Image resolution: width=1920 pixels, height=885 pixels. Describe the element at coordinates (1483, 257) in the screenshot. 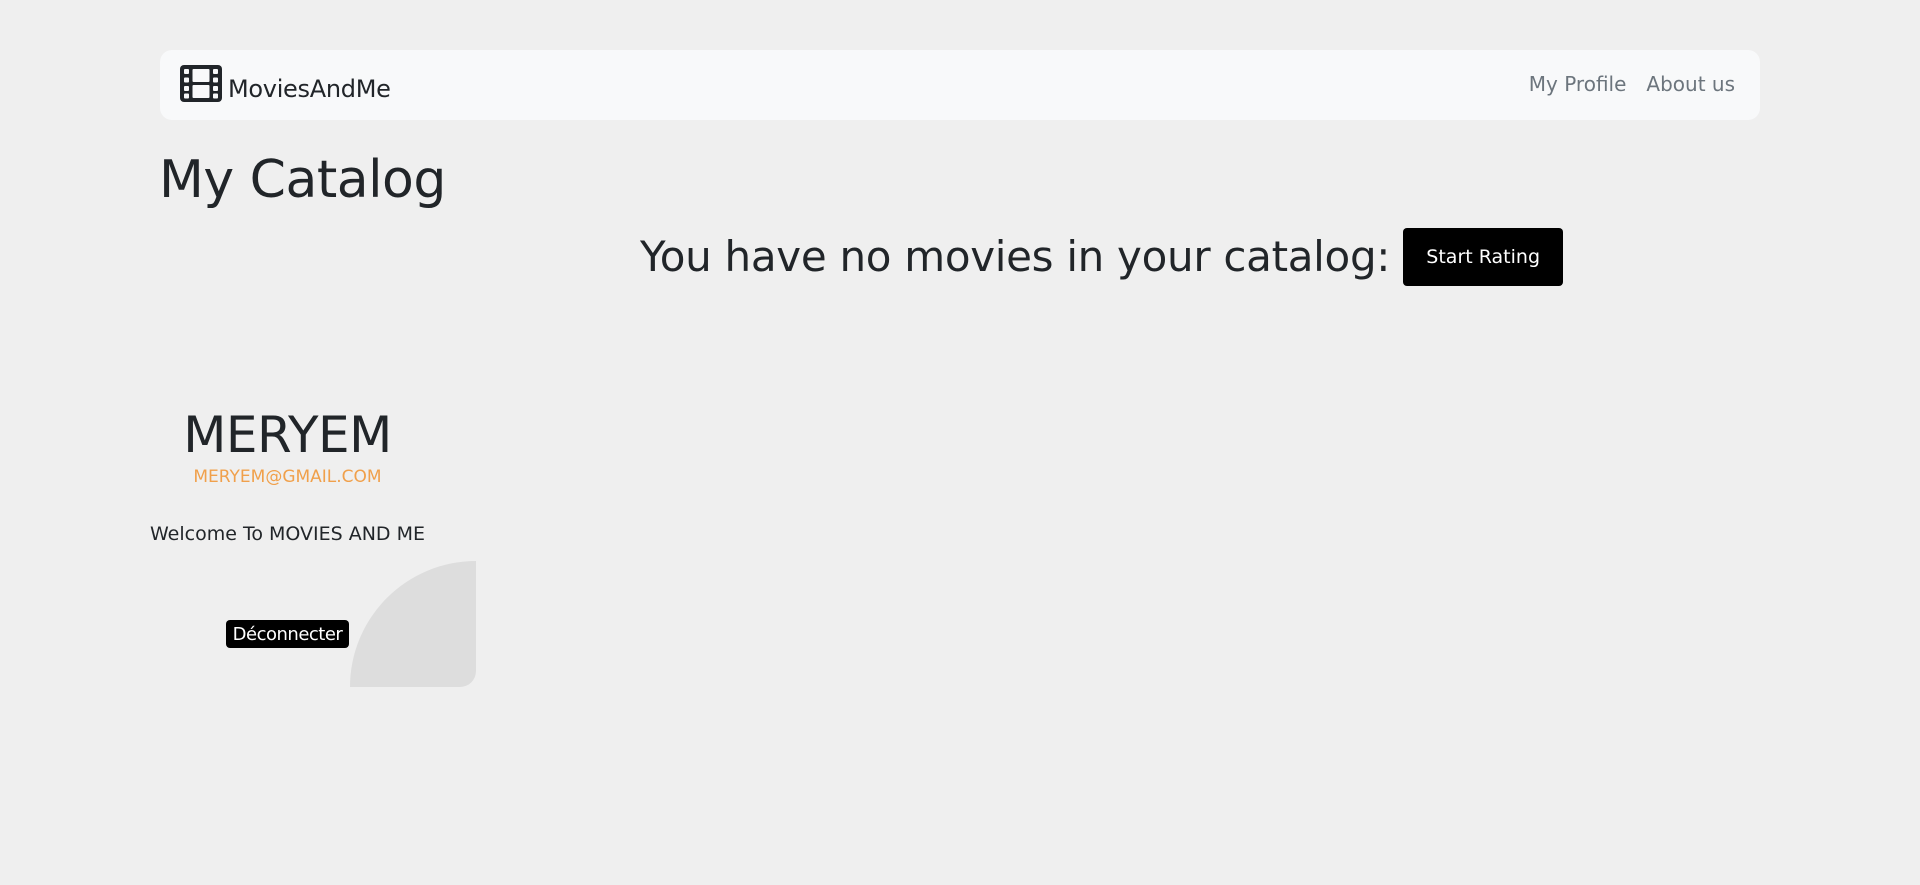

I see `start-rating-button: Start Rating` at that location.